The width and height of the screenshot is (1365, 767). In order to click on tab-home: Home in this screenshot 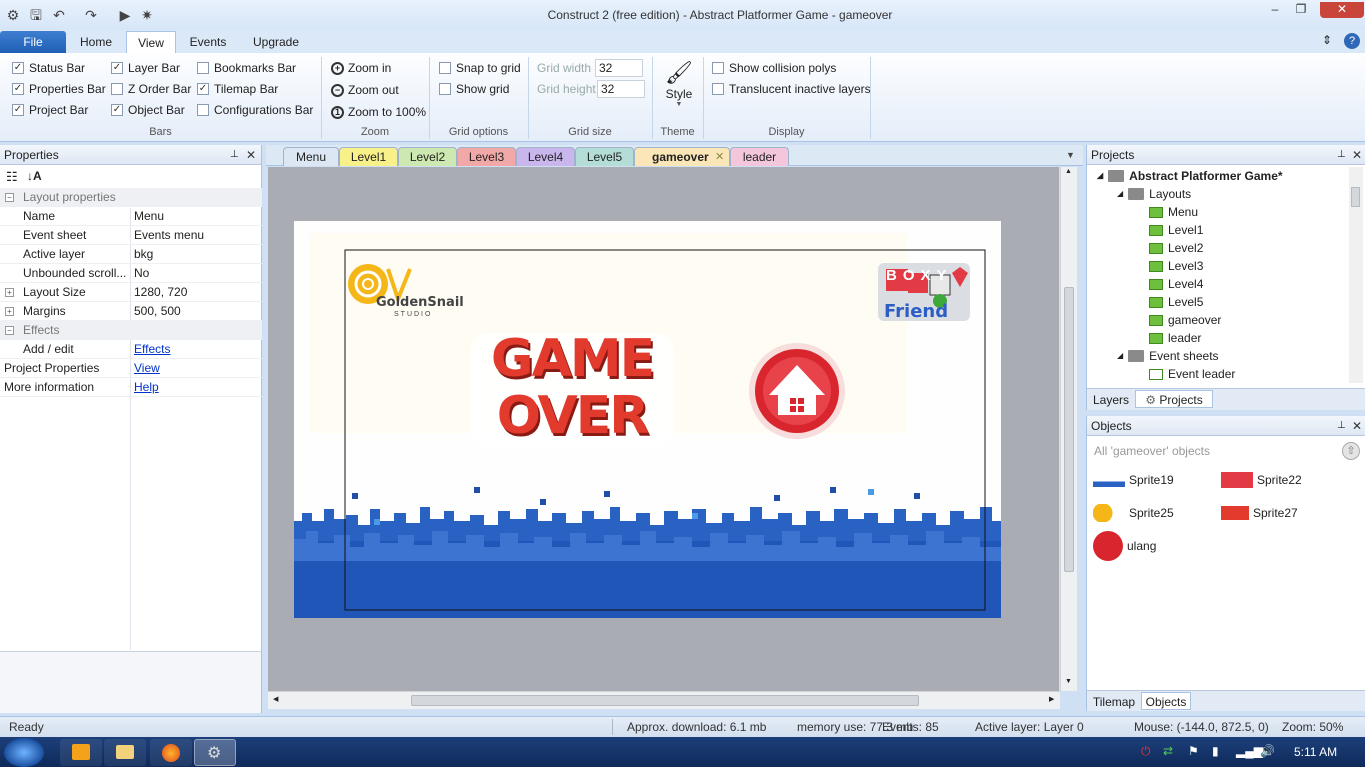, I will do `click(96, 42)`.